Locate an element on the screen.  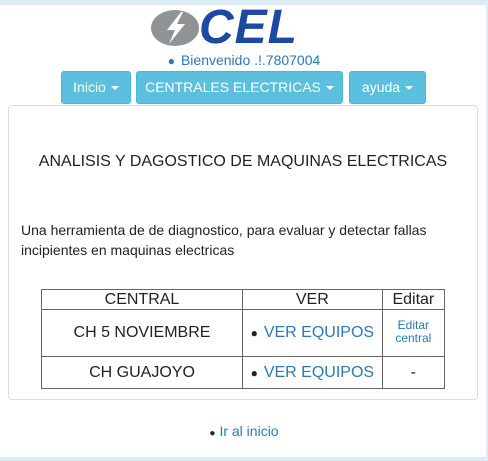
centrales-menu-button: CENTRALES ELECTRICAS is located at coordinates (239, 87).